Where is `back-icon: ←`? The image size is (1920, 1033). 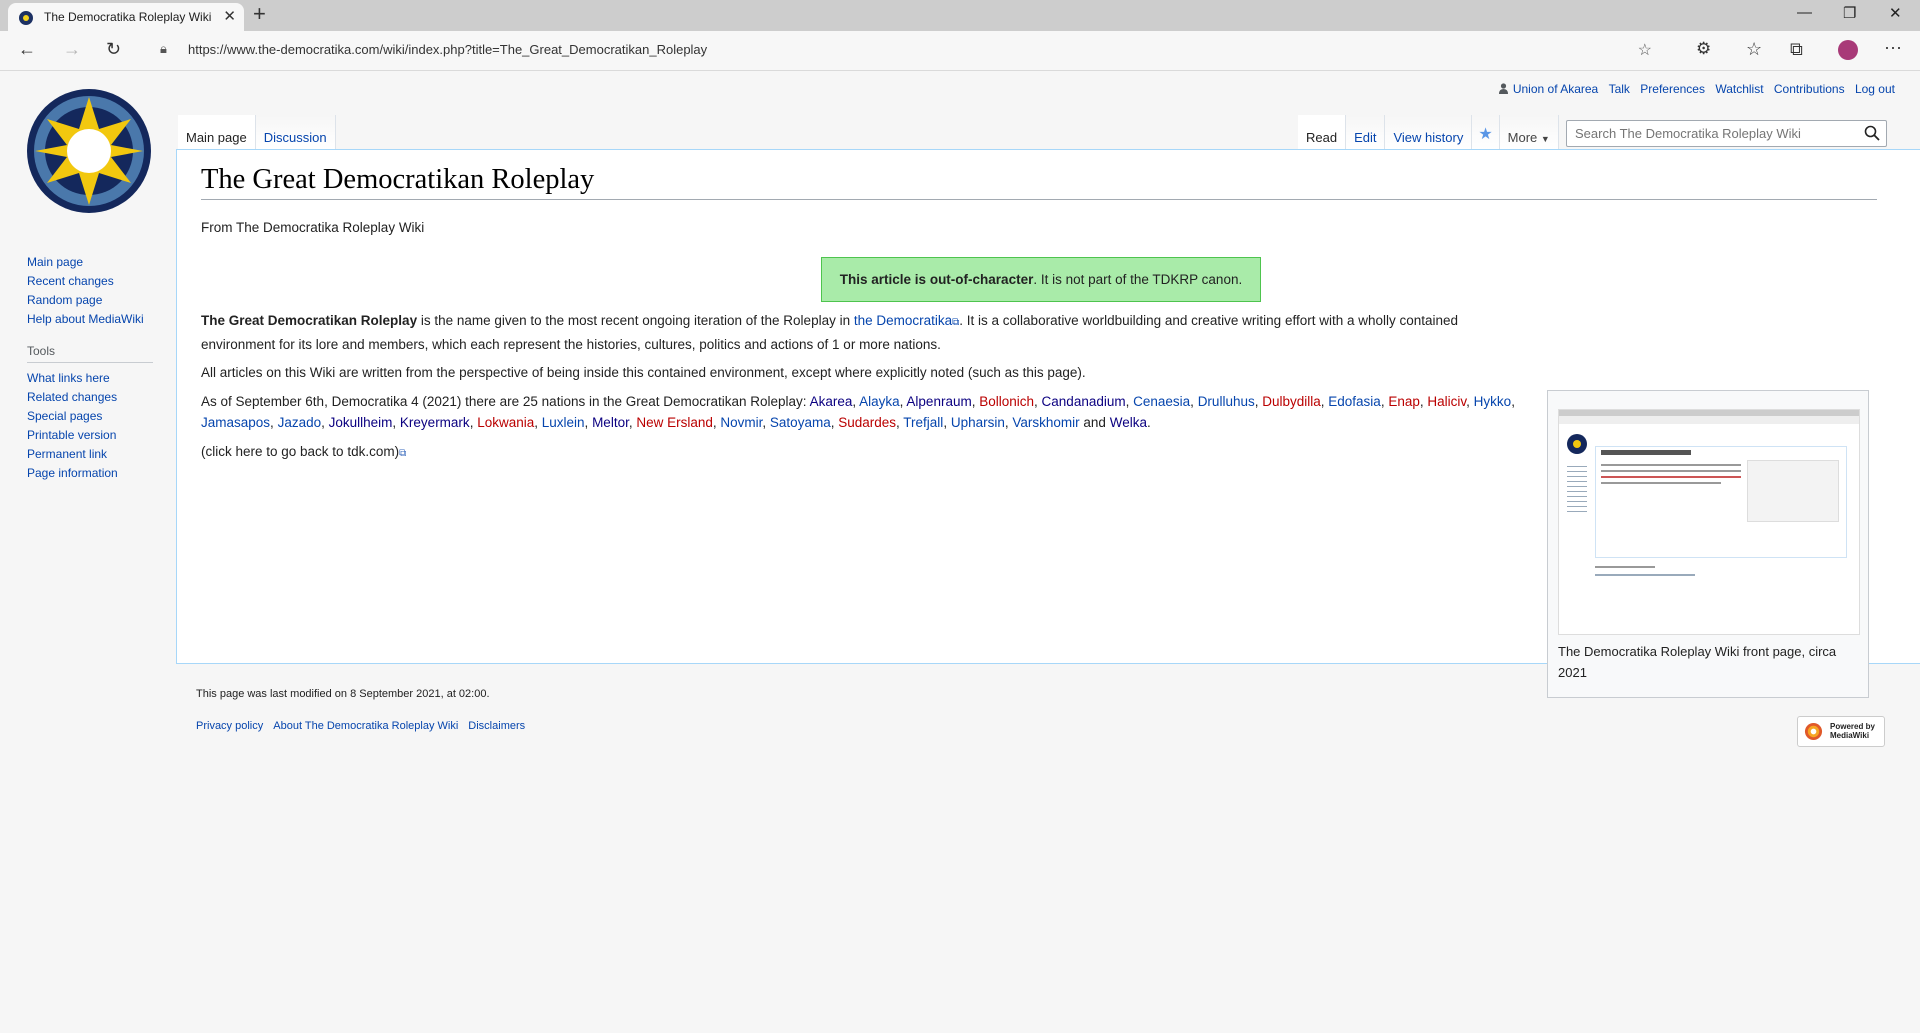
back-icon: ← is located at coordinates (27, 49).